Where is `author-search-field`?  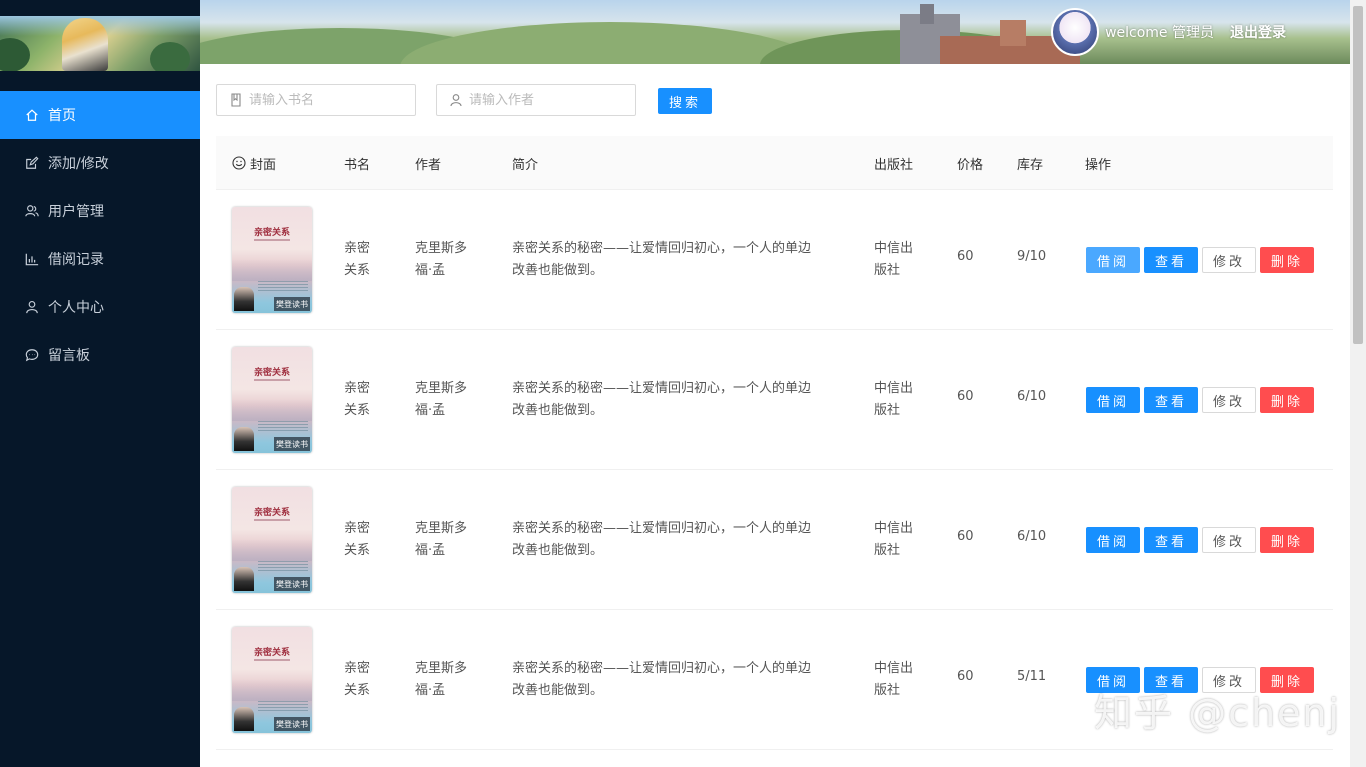
author-search-field is located at coordinates (536, 100).